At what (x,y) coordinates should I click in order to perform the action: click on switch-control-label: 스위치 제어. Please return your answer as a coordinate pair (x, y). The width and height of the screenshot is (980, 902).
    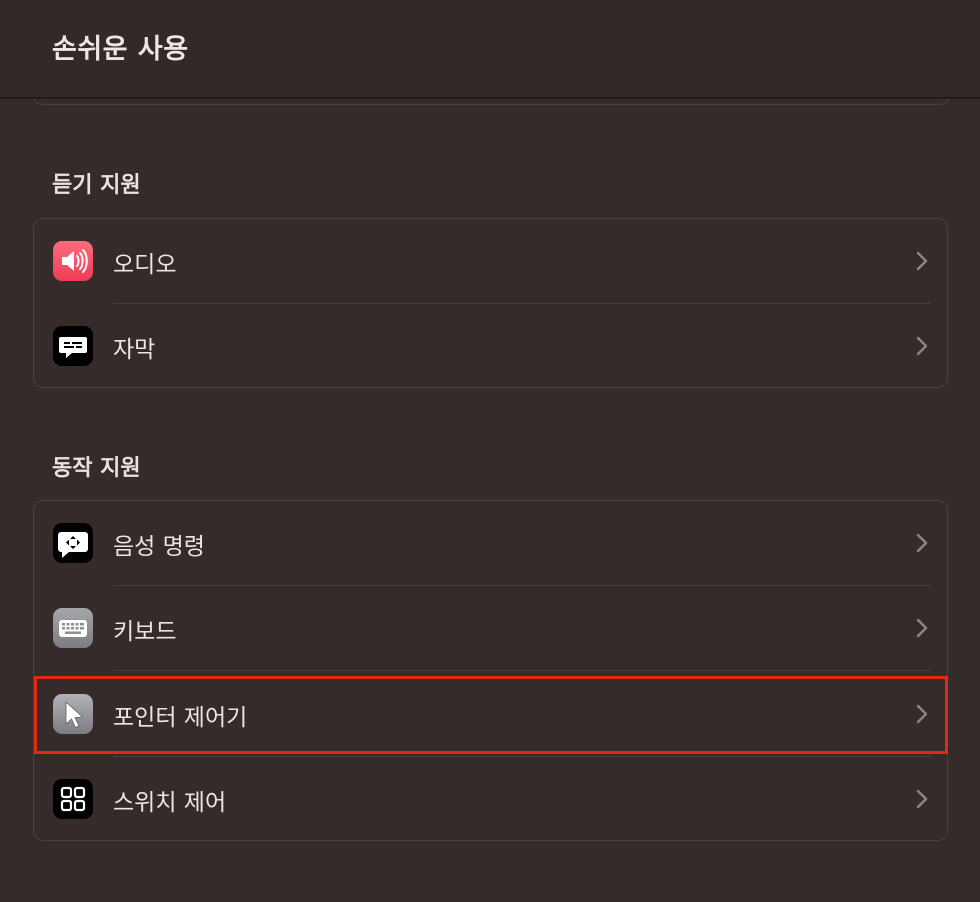
    Looking at the image, I should click on (170, 803).